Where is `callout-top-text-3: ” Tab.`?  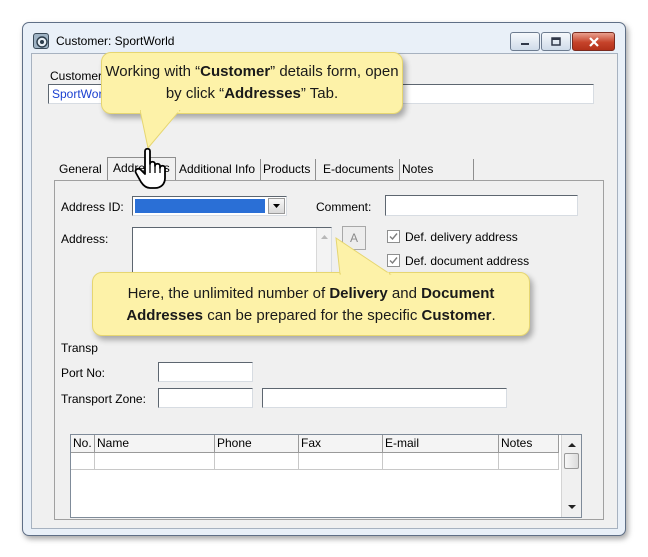
callout-top-text-3: ” Tab. is located at coordinates (319, 93).